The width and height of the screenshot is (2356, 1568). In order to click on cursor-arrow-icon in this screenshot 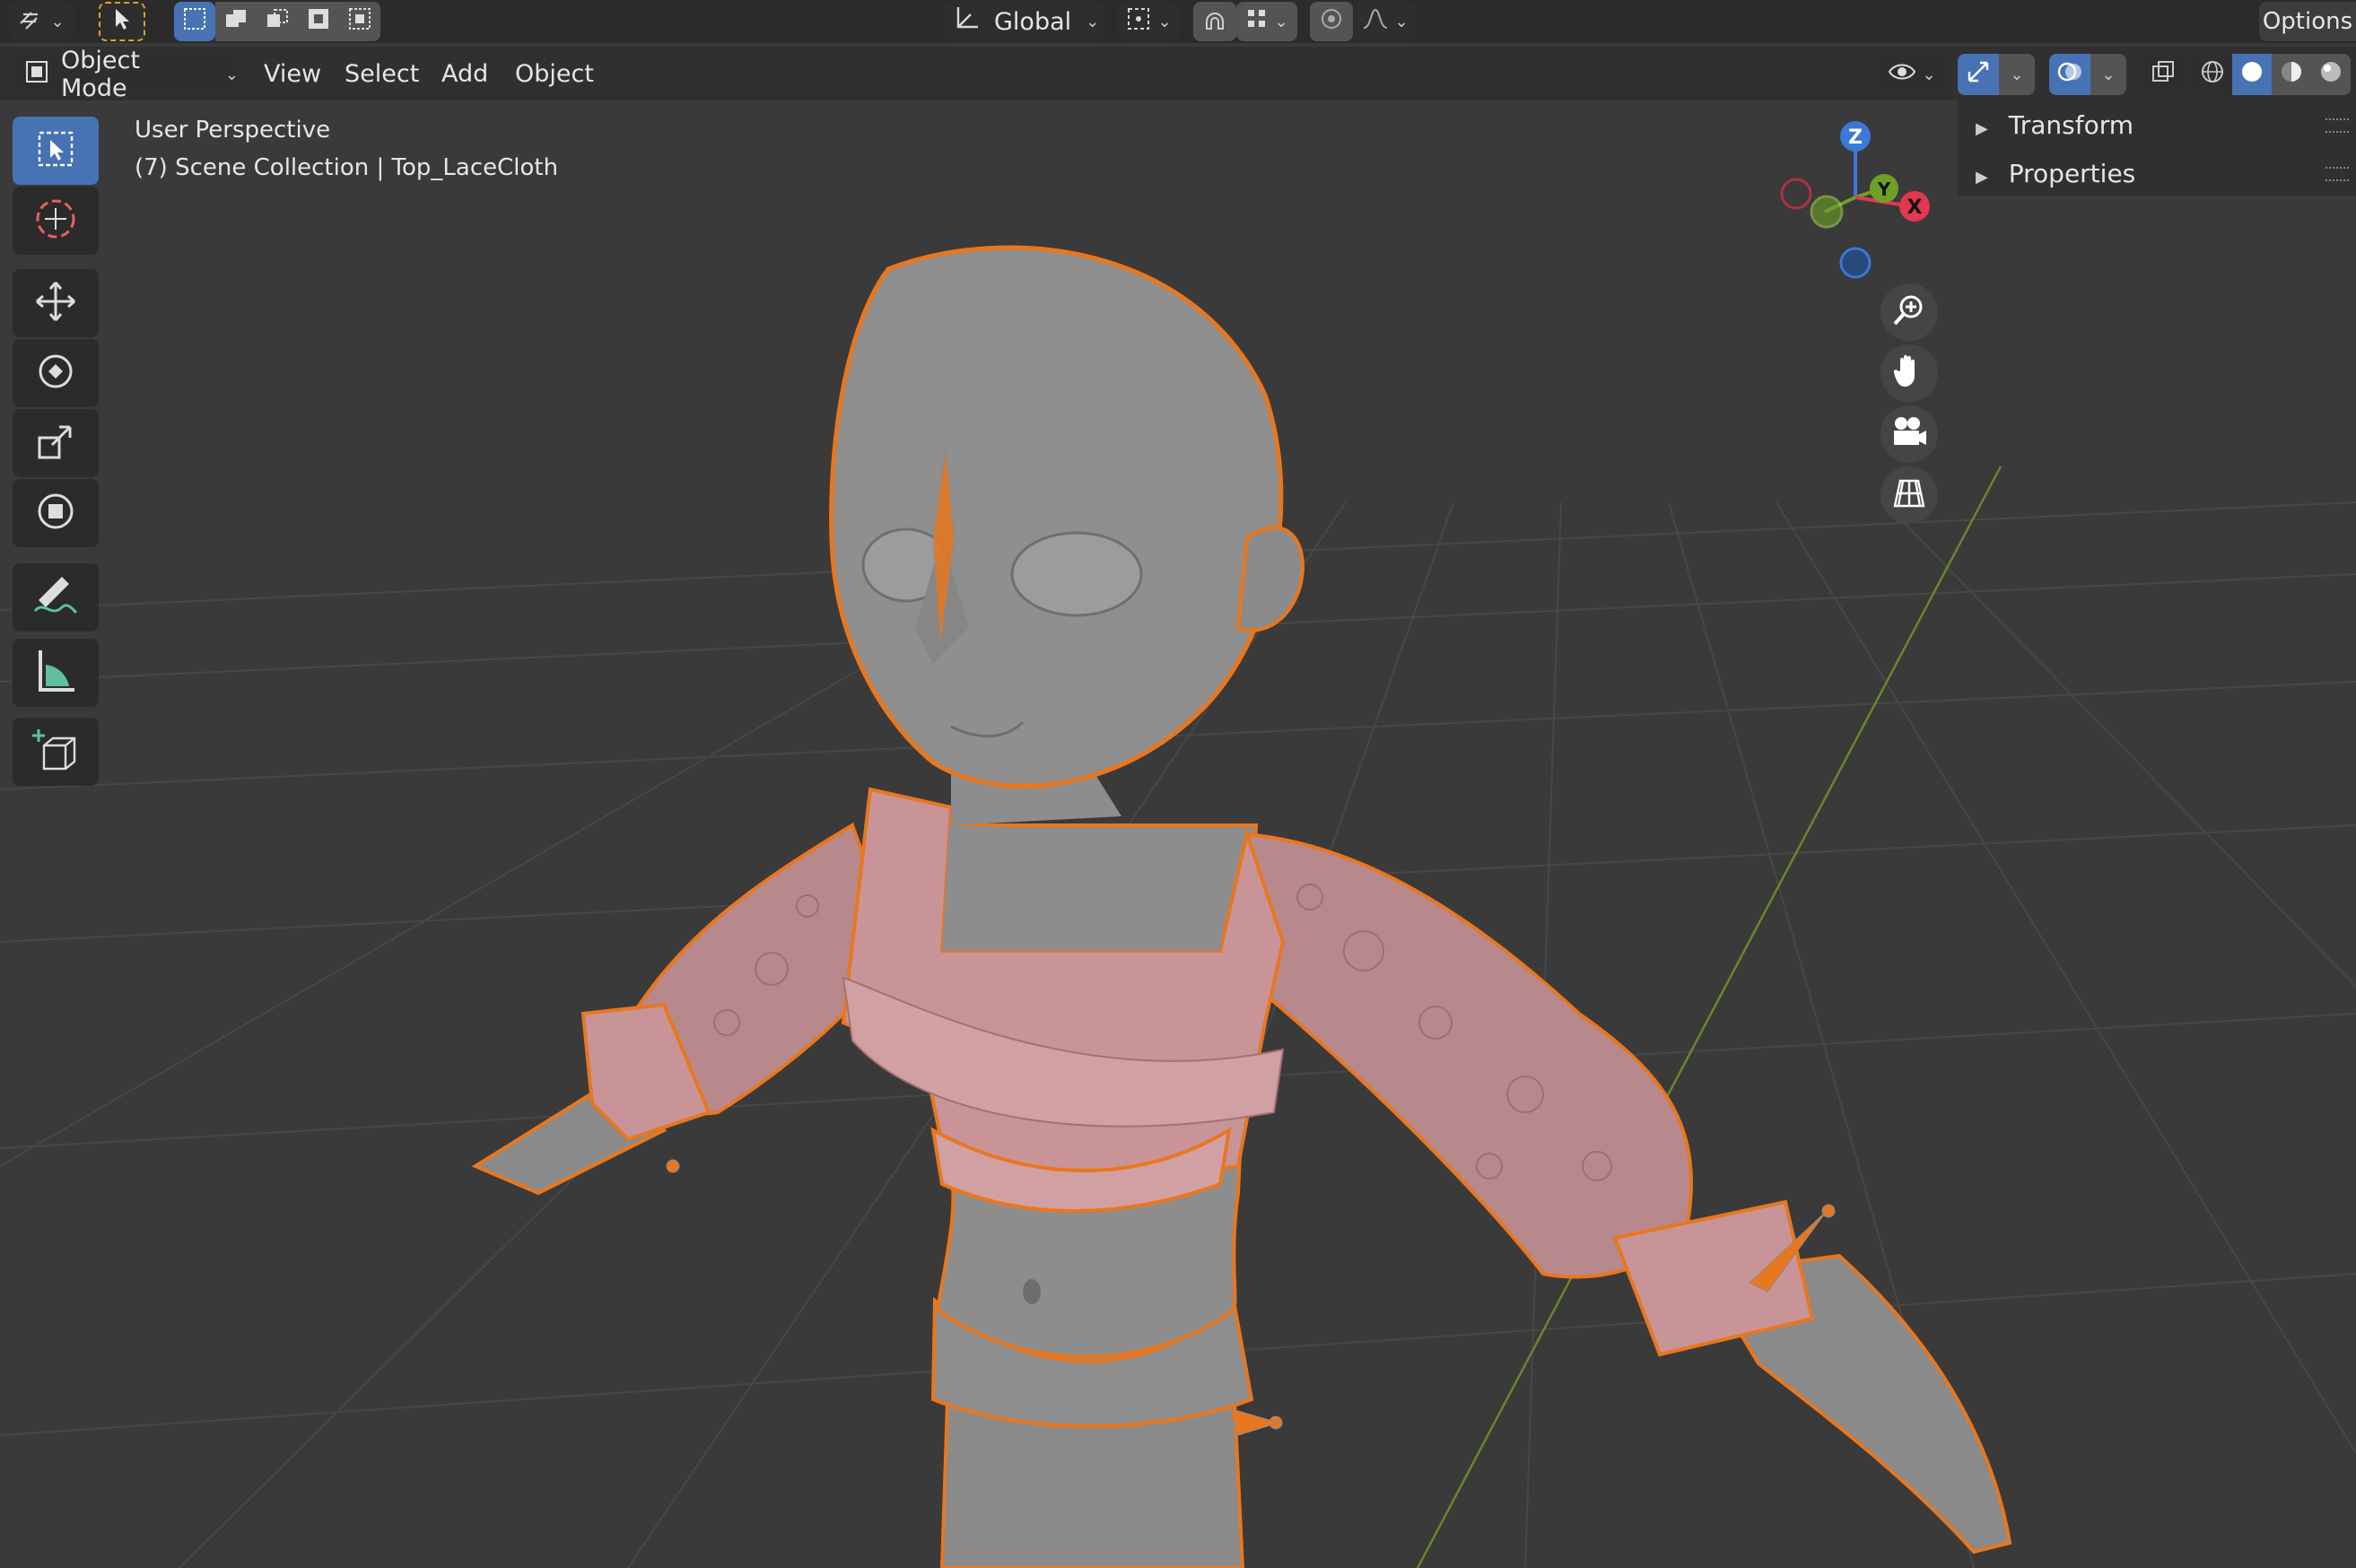, I will do `click(122, 22)`.